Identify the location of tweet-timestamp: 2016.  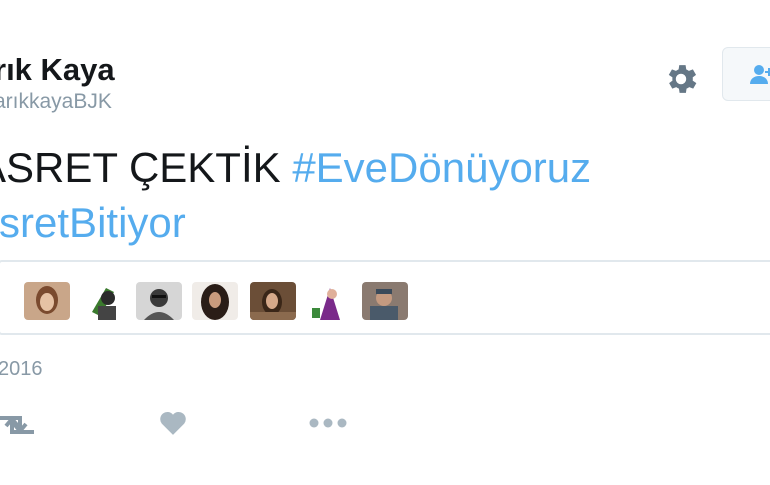
(21, 369).